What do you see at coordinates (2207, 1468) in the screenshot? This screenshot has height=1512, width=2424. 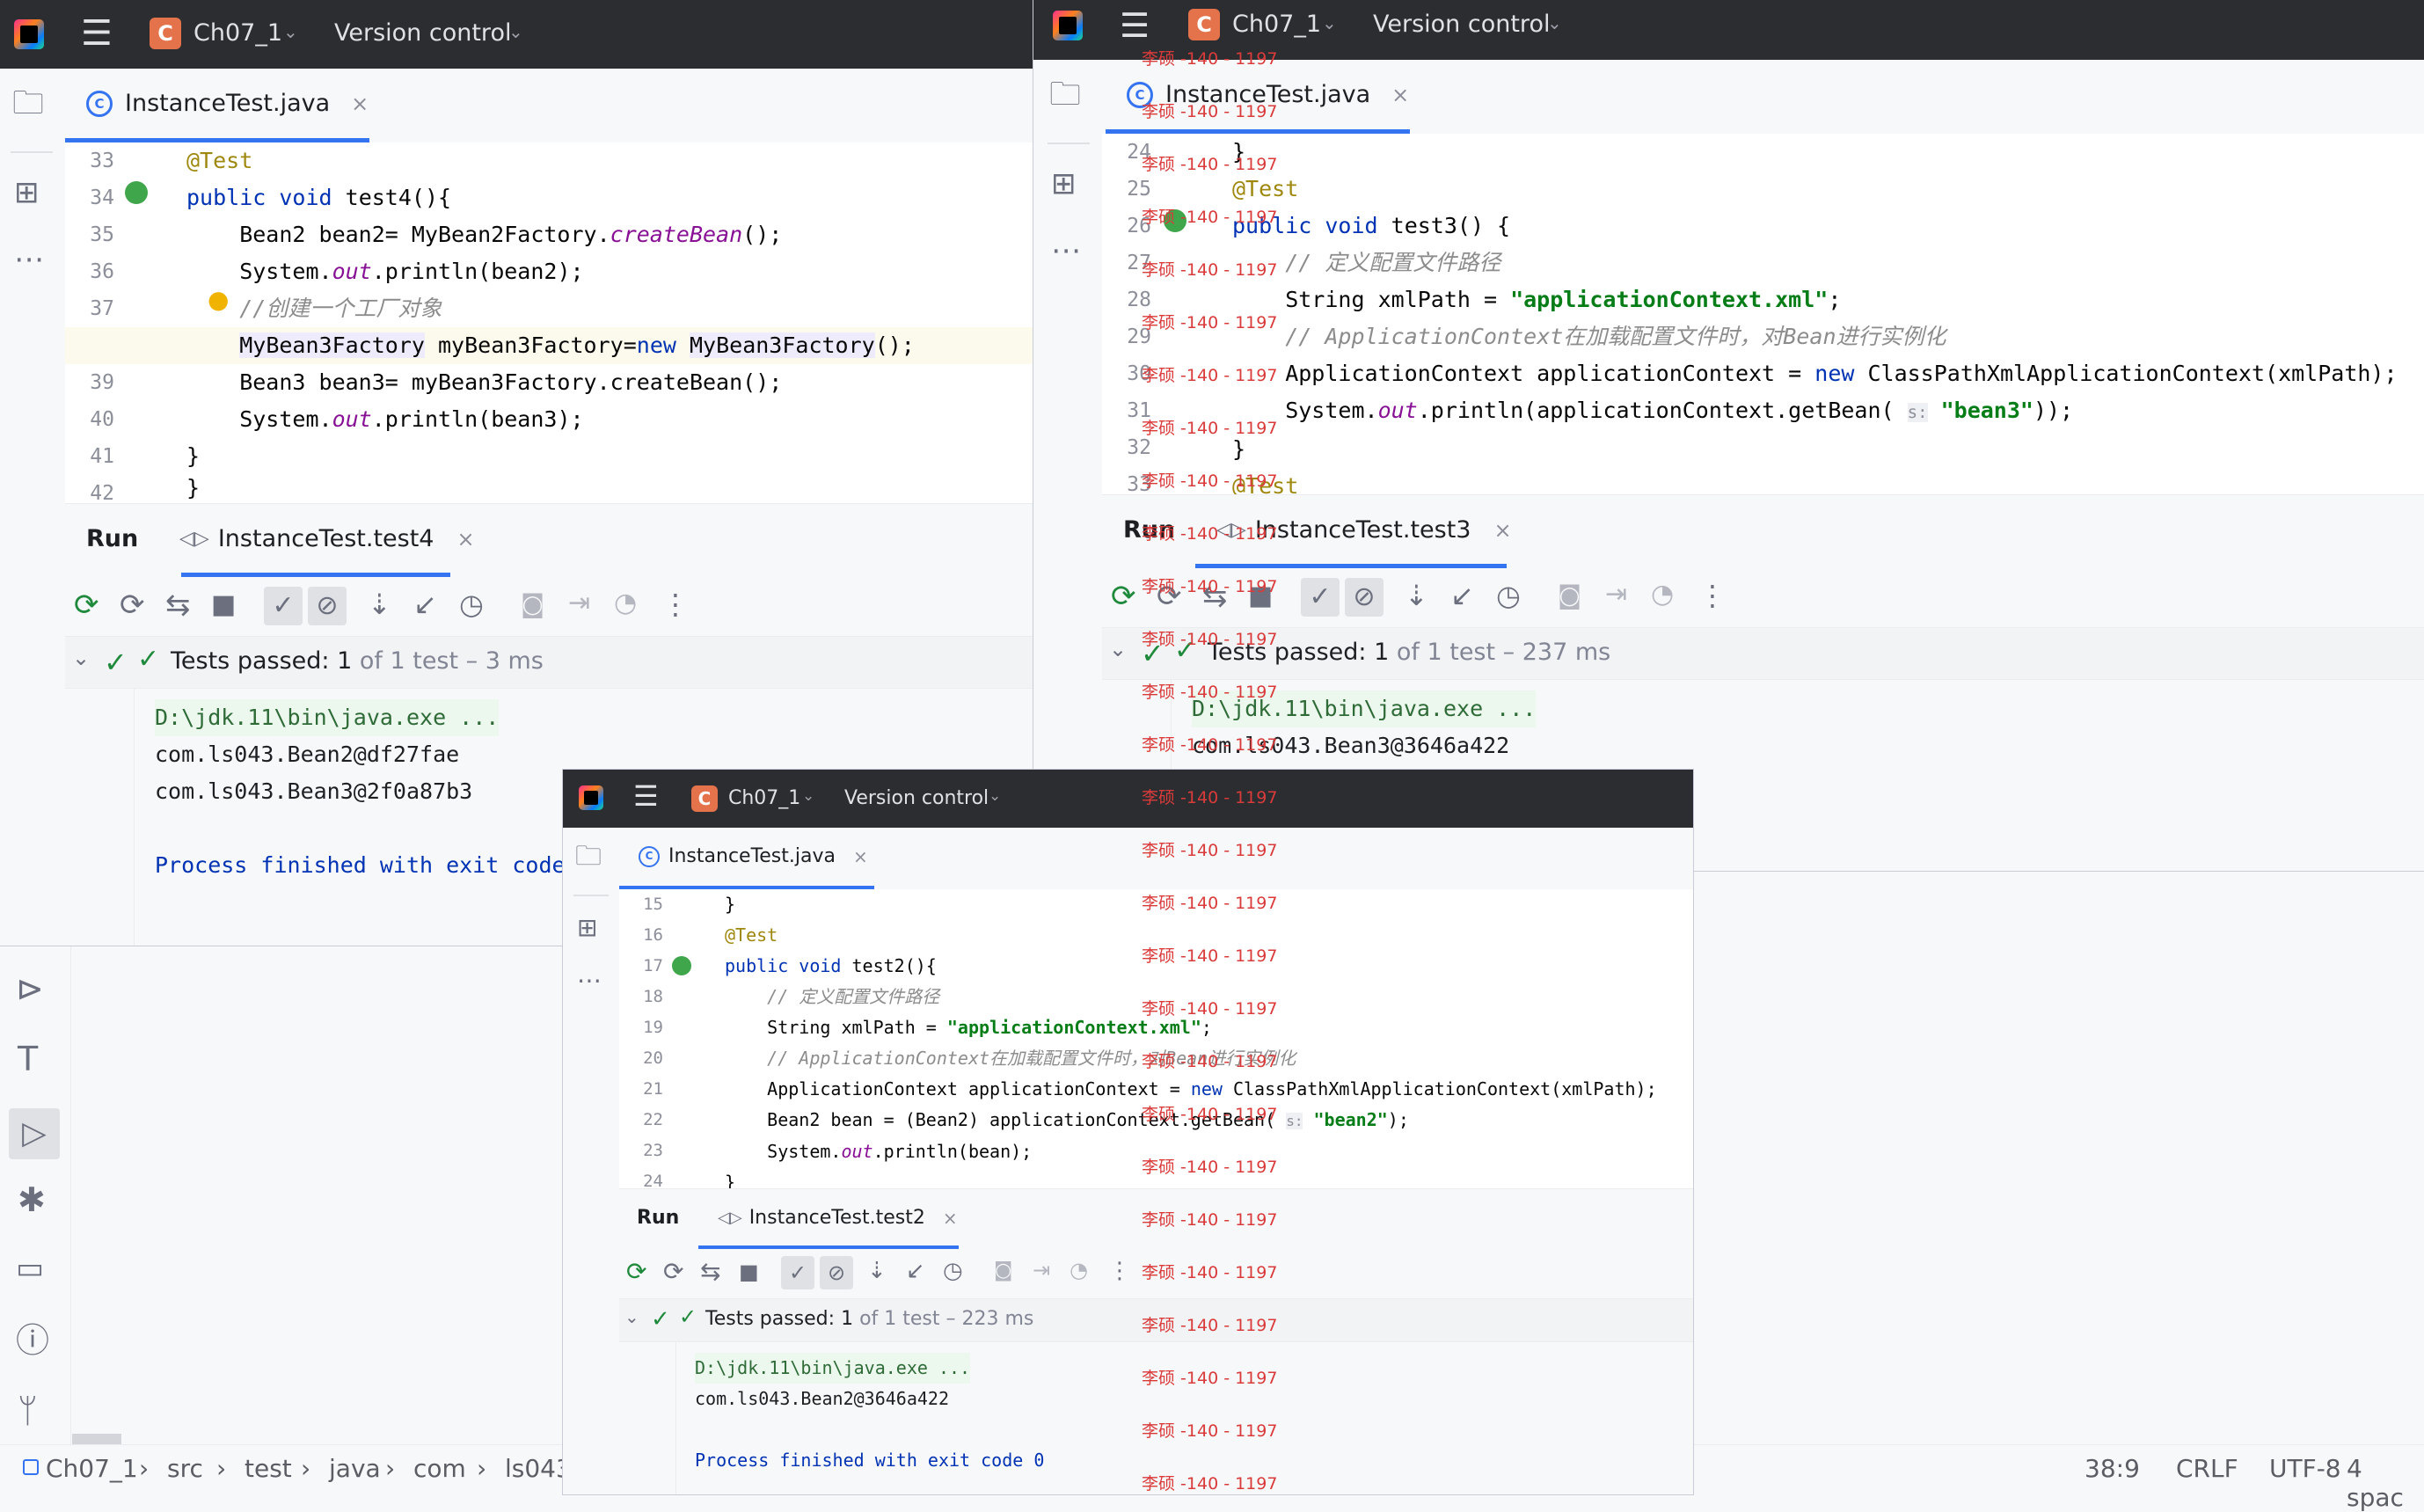 I see `line-separator: CRLF` at bounding box center [2207, 1468].